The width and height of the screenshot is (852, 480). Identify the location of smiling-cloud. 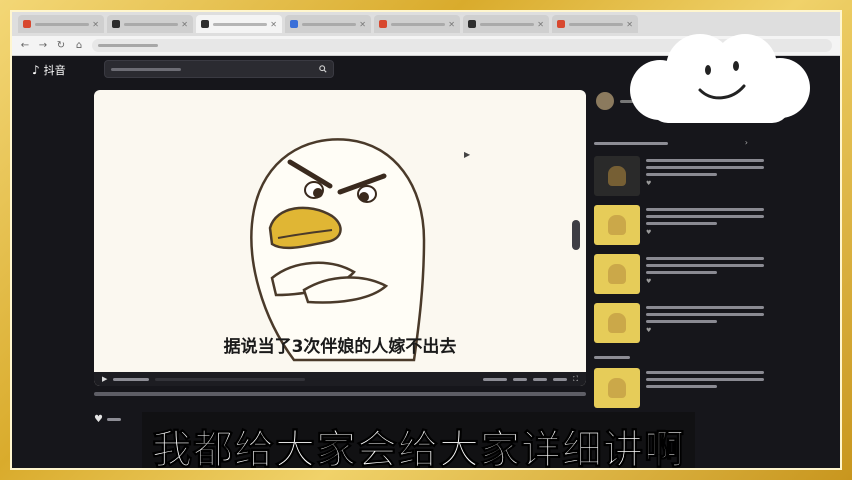
(720, 78).